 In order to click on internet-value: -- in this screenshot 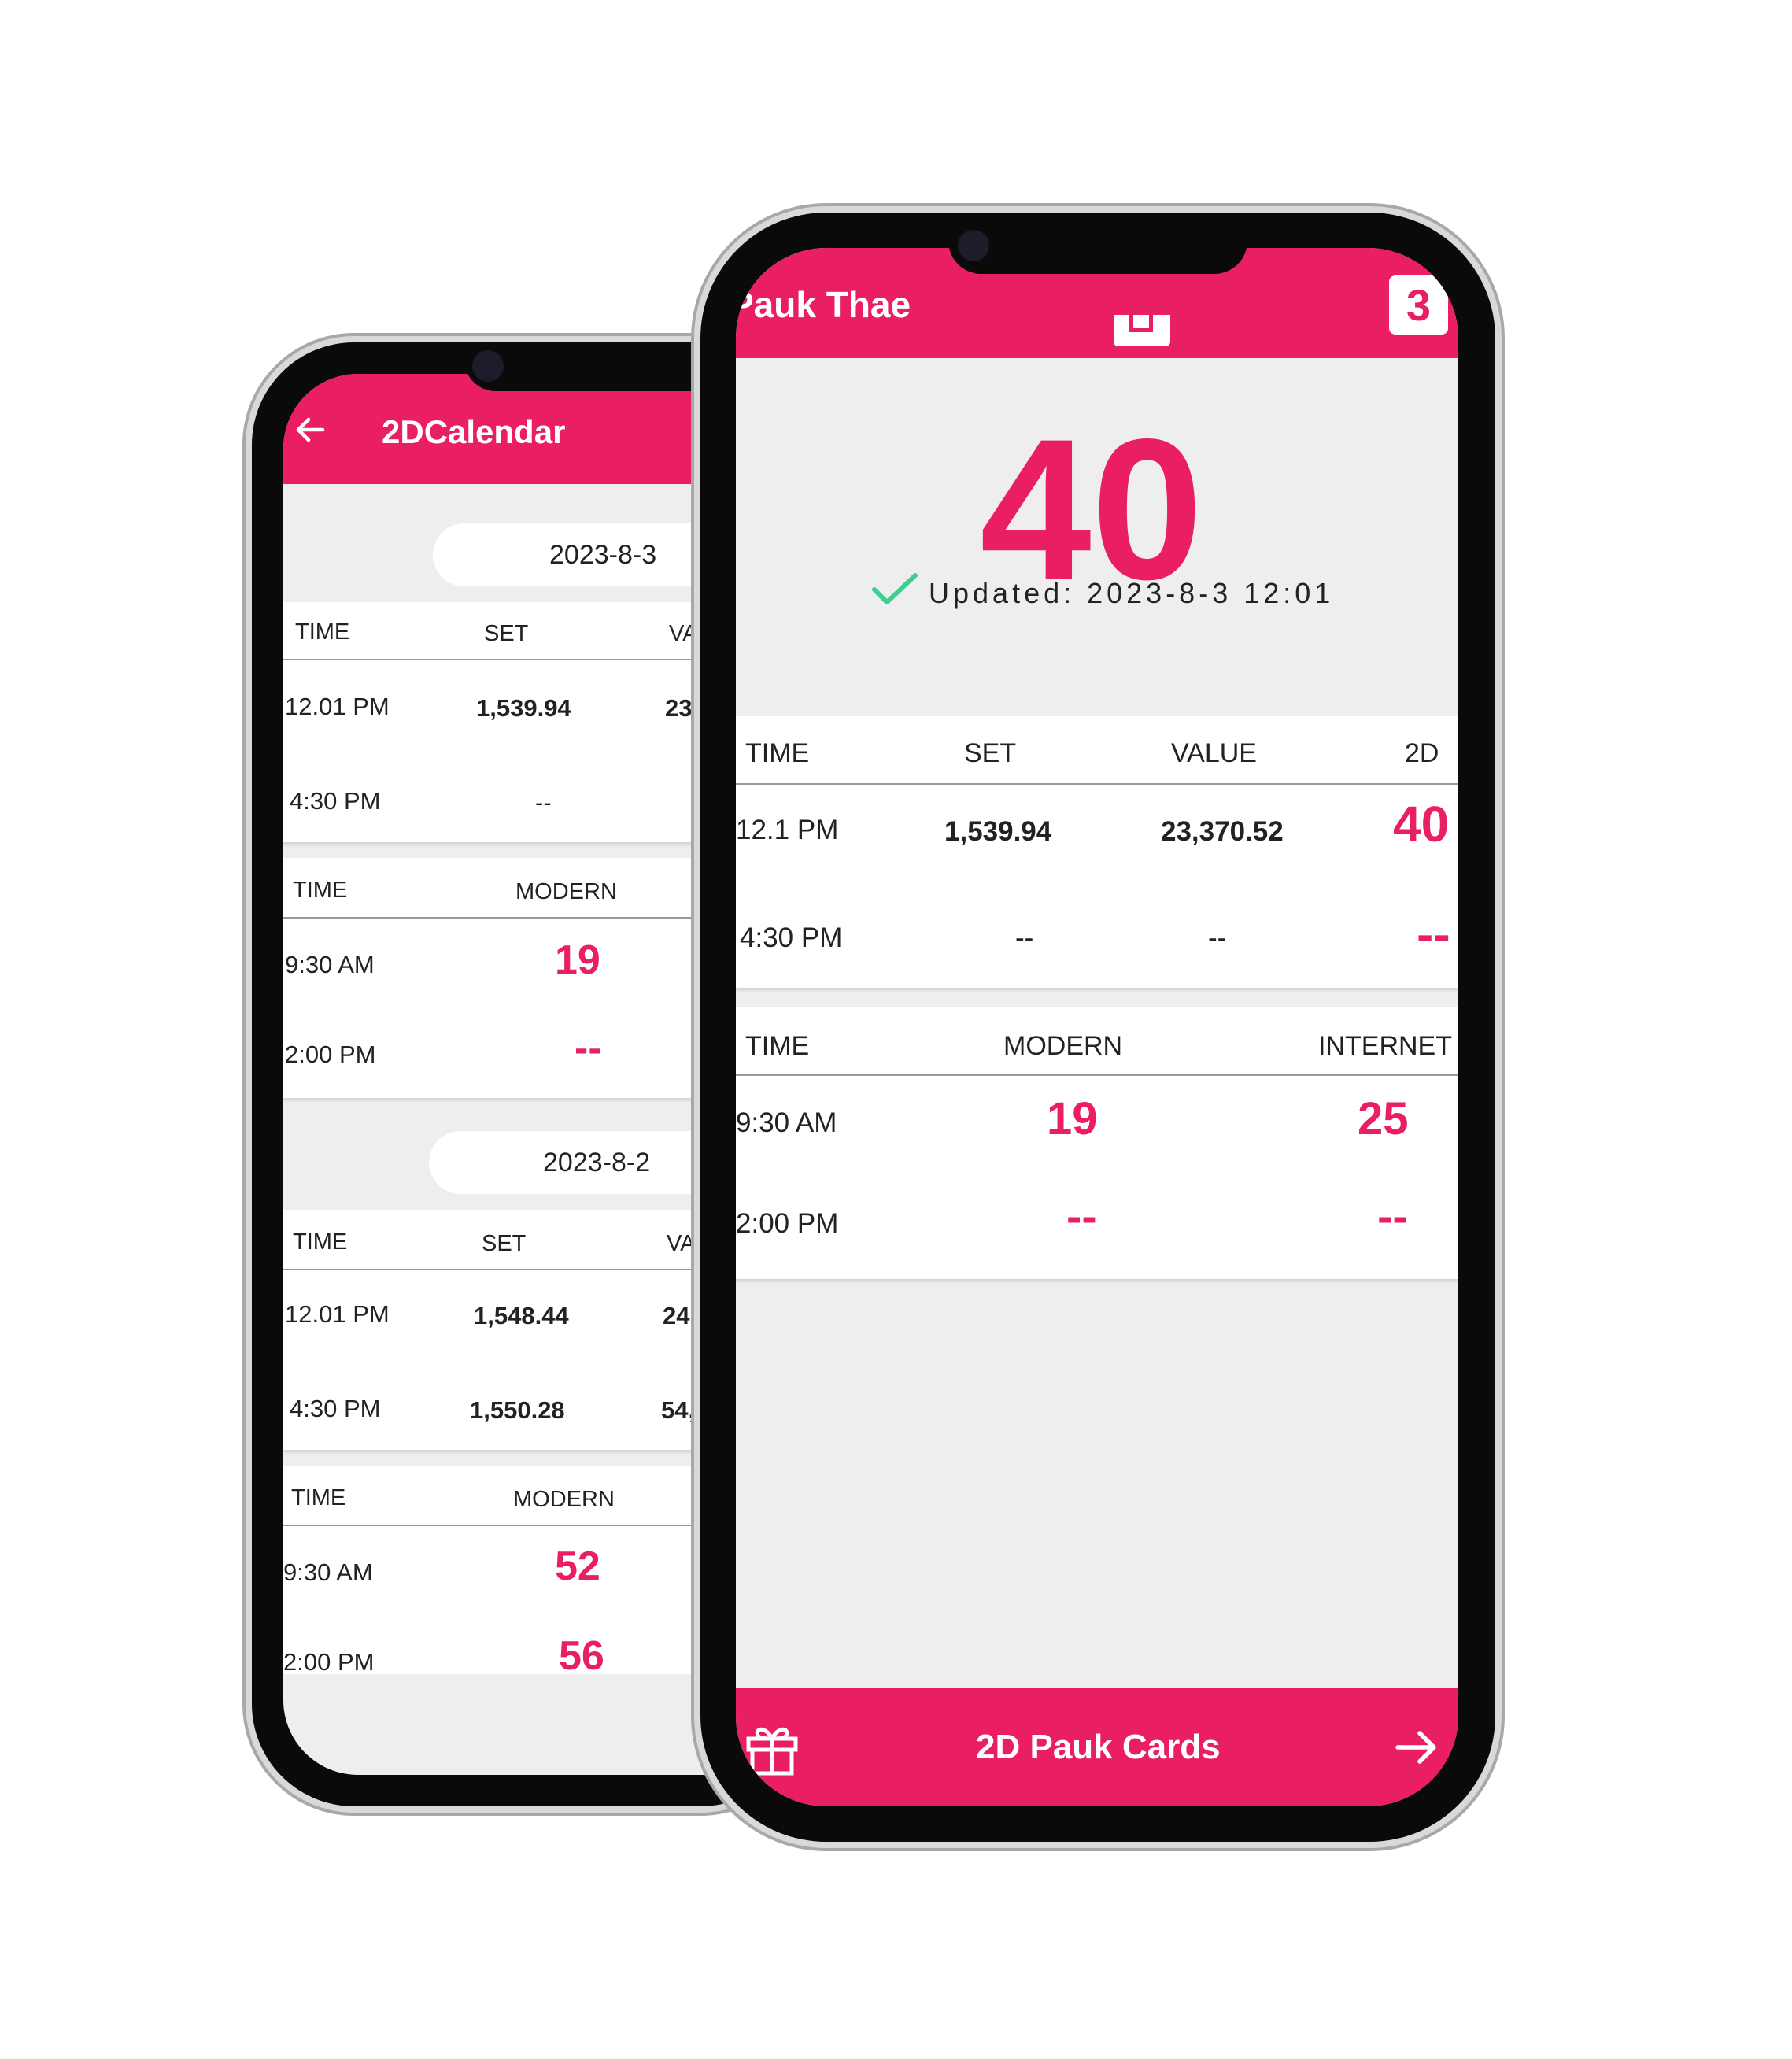, I will do `click(1392, 1216)`.